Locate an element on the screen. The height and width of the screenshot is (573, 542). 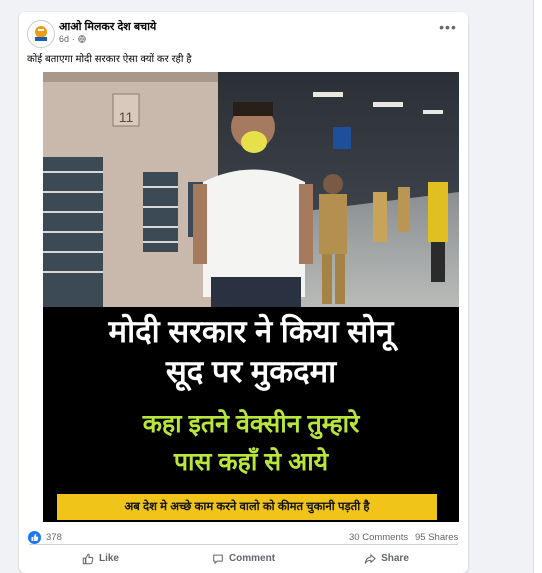
post-meta: 6d · is located at coordinates (72, 39).